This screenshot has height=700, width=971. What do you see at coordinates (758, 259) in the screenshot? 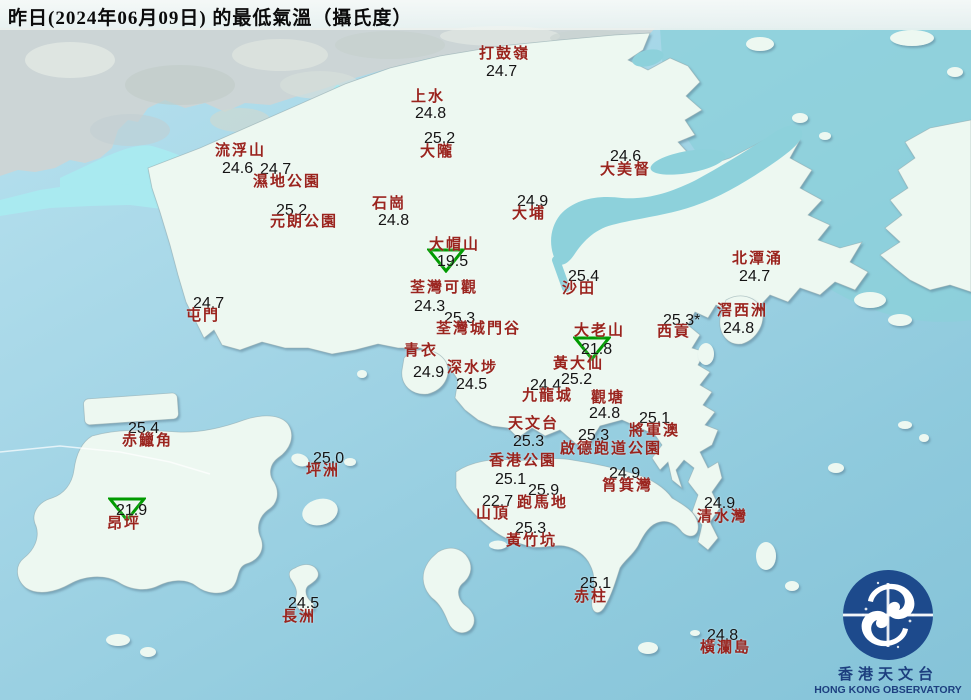
I see `station-label: 北潭涌` at bounding box center [758, 259].